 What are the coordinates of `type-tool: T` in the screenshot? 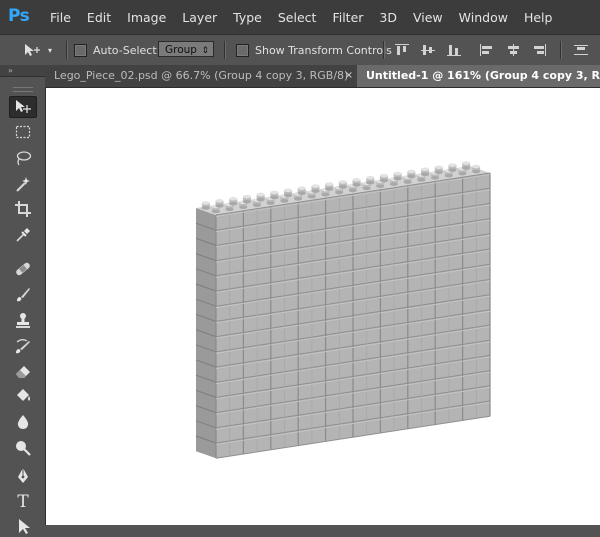 It's located at (23, 502).